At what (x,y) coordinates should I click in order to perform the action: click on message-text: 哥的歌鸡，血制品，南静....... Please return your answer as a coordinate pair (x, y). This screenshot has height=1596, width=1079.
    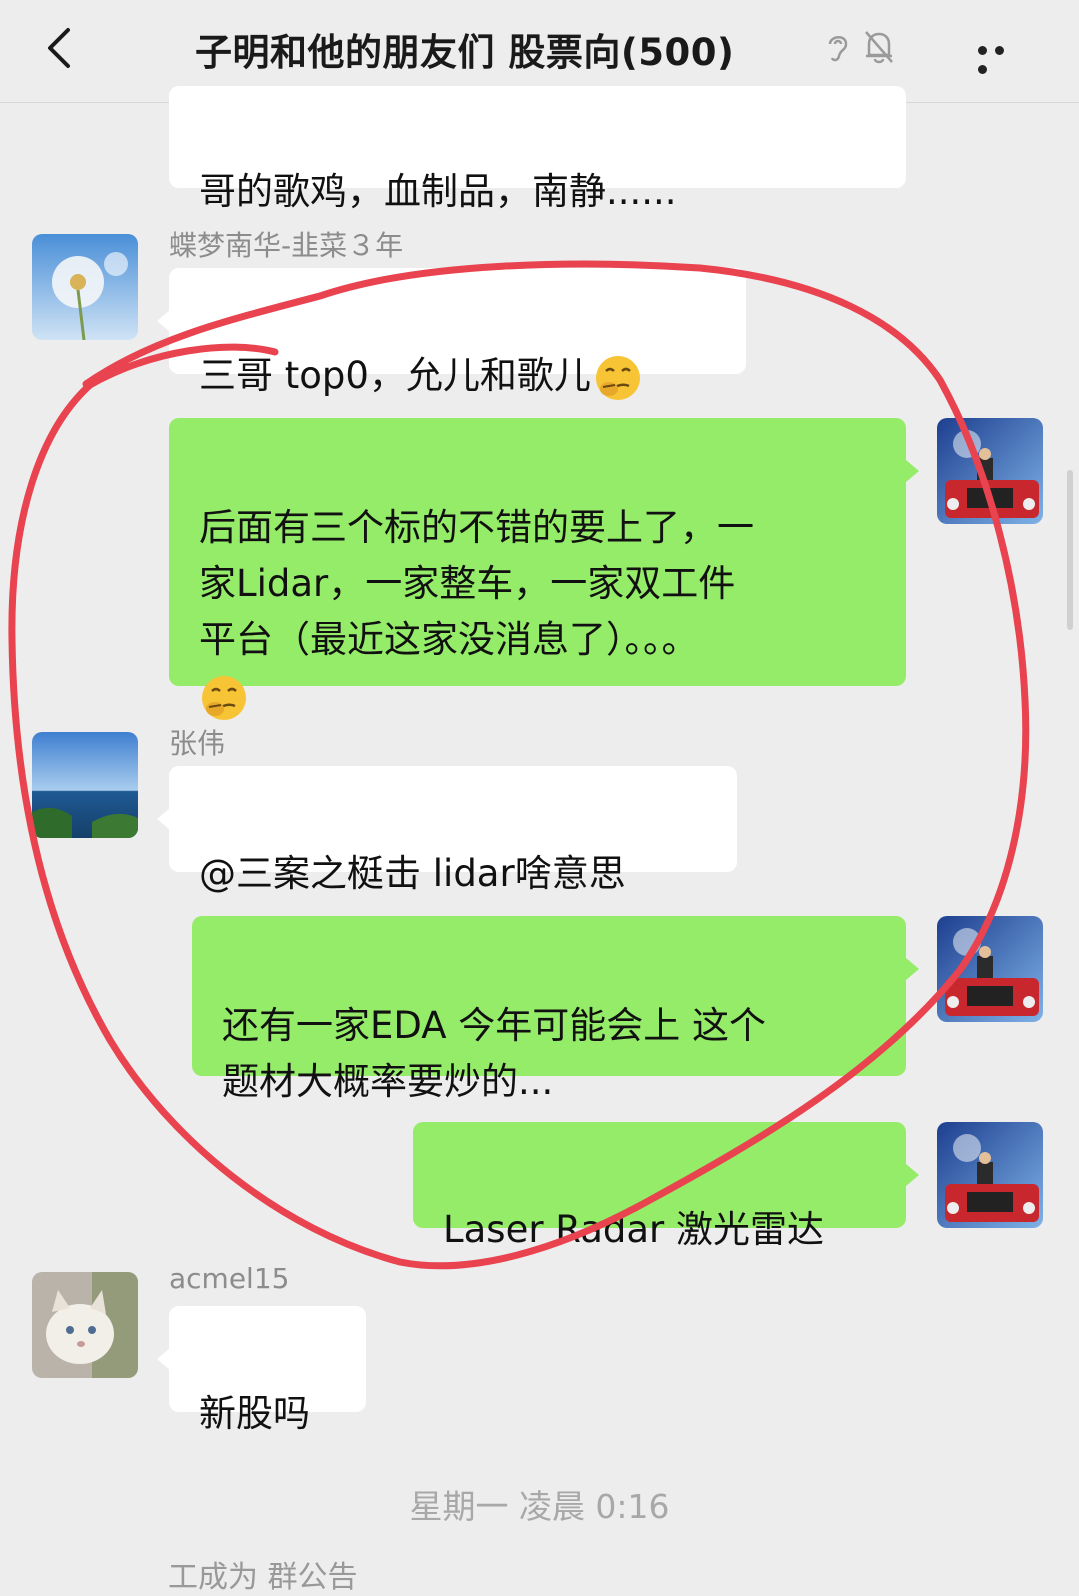
    Looking at the image, I should click on (438, 191).